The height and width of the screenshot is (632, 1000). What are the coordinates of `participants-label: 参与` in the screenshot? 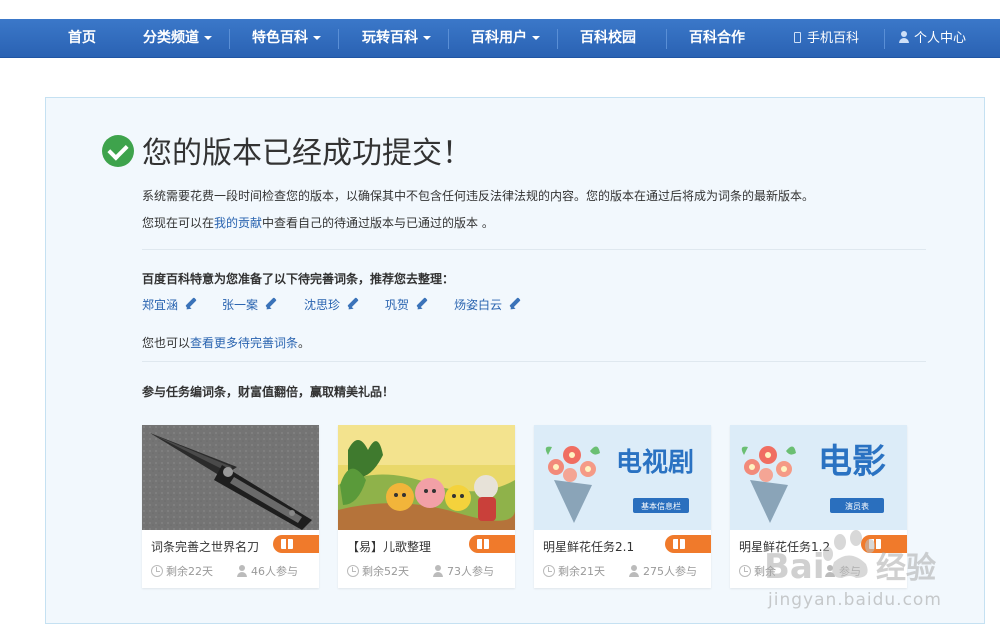 It's located at (850, 571).